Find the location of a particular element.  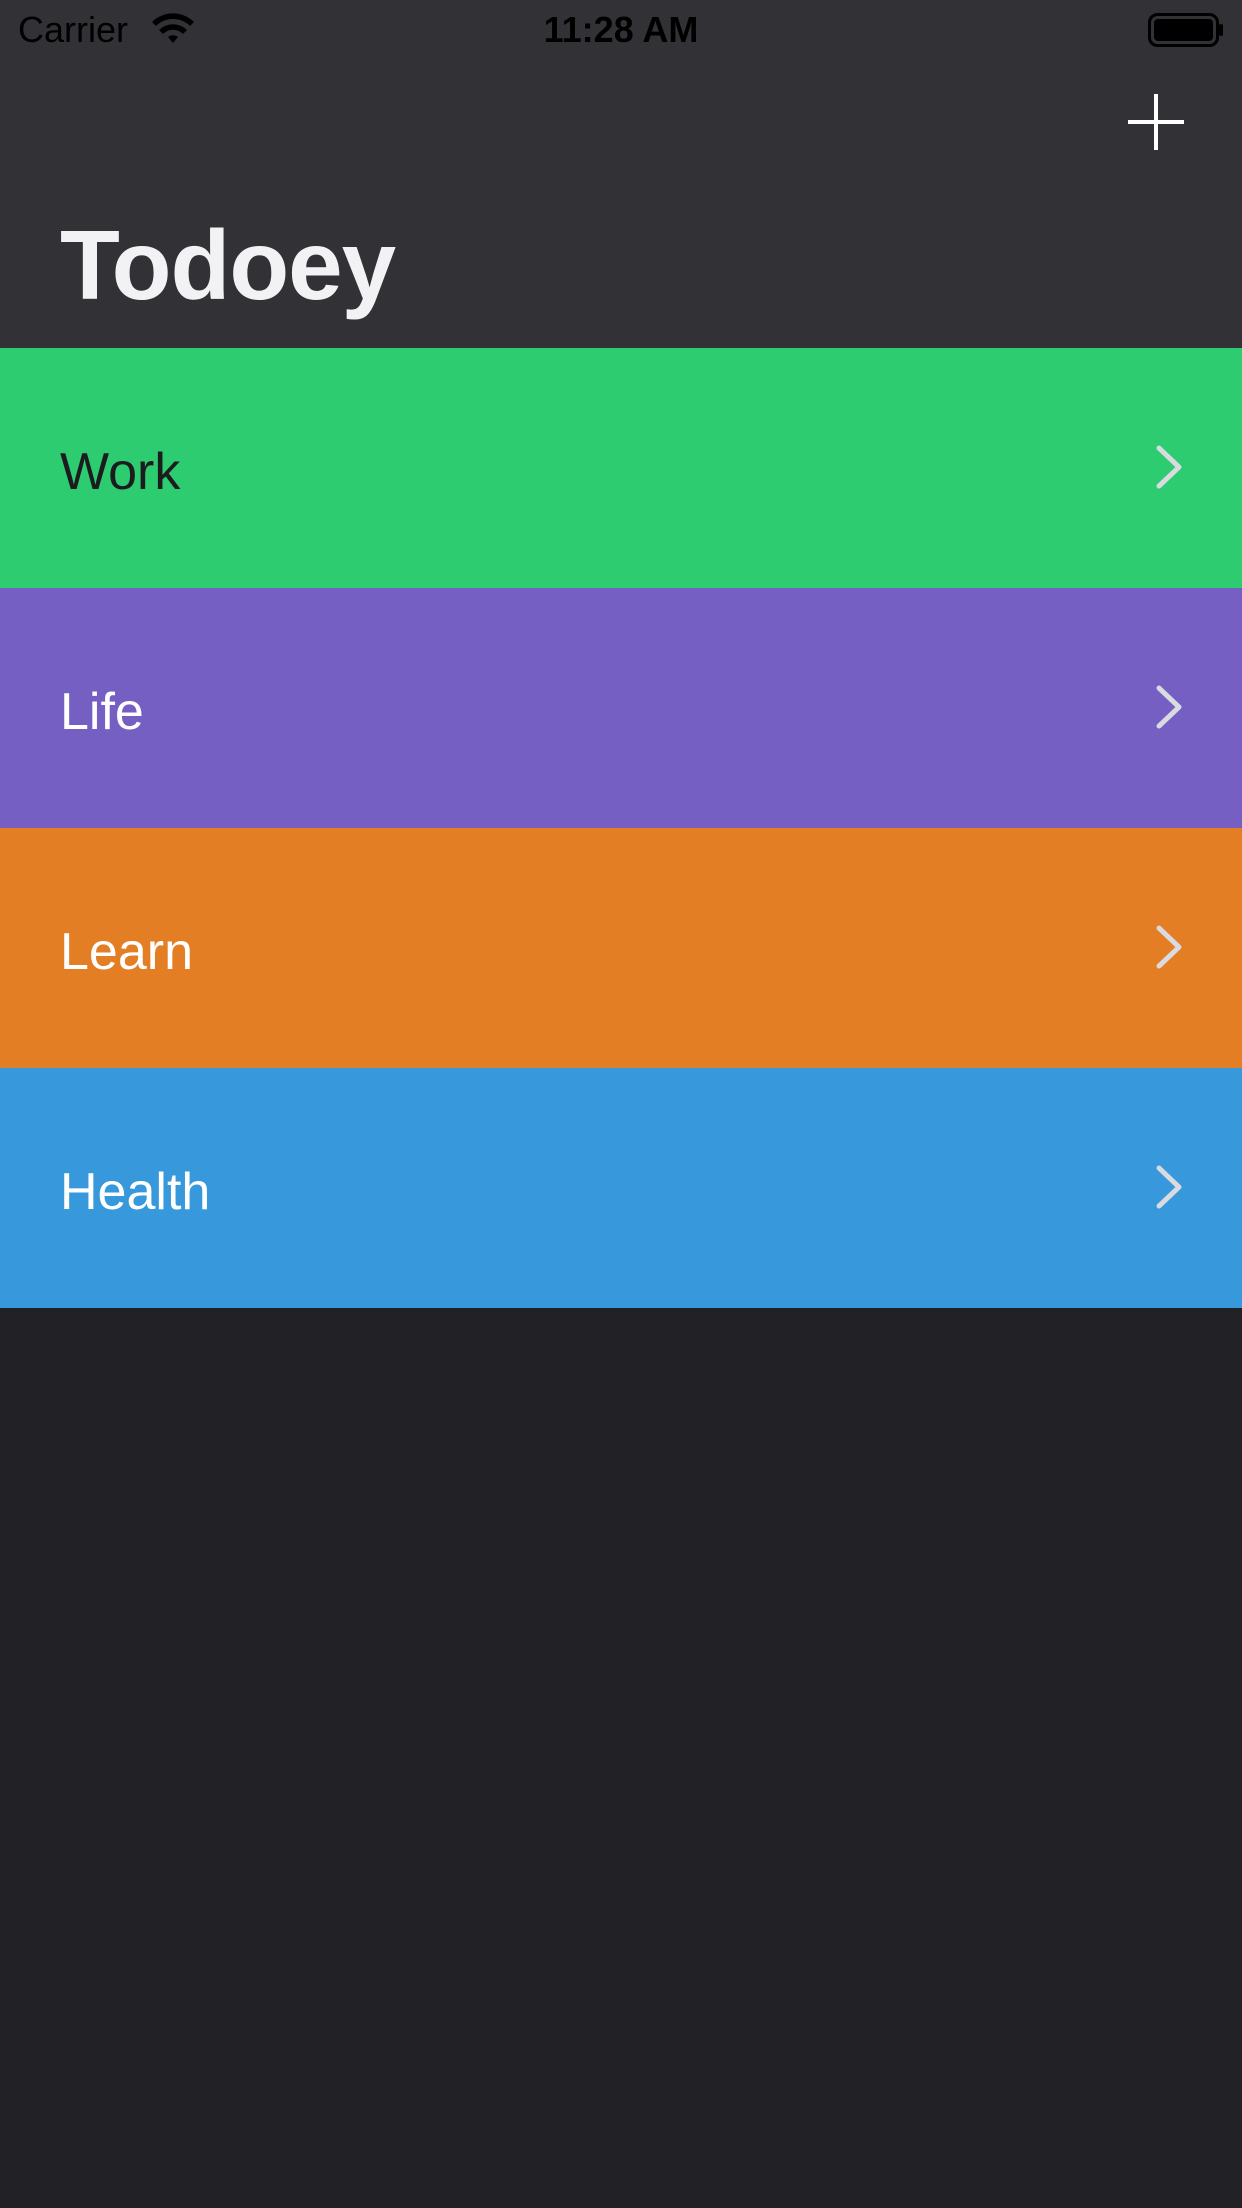

add-category-button is located at coordinates (1156, 122).